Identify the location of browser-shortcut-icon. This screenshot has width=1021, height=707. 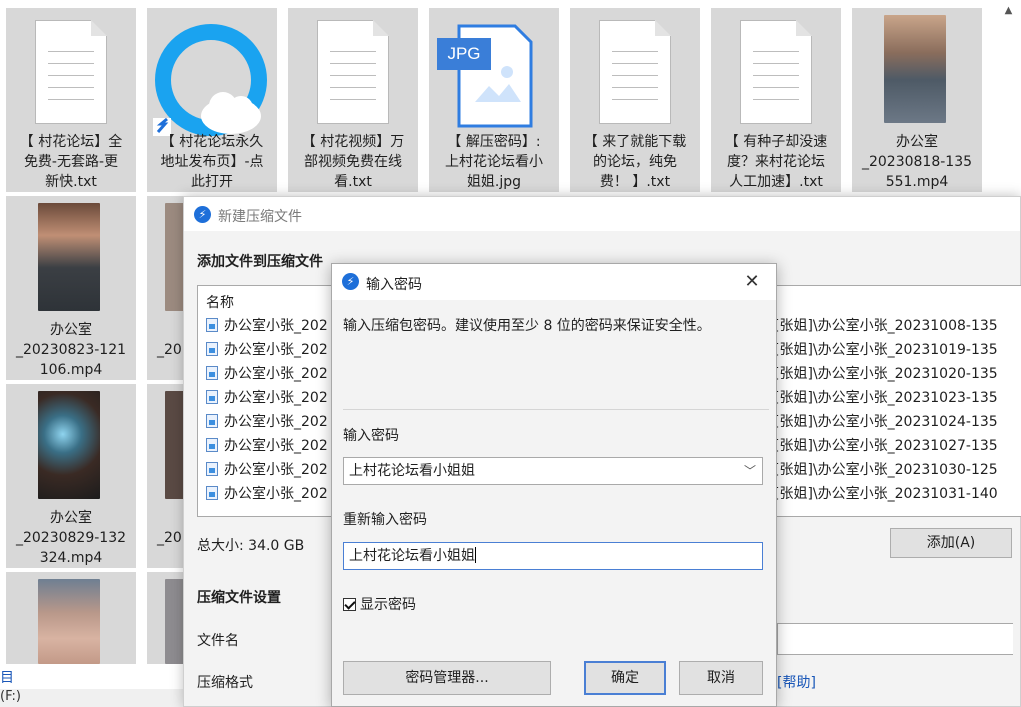
(210, 80).